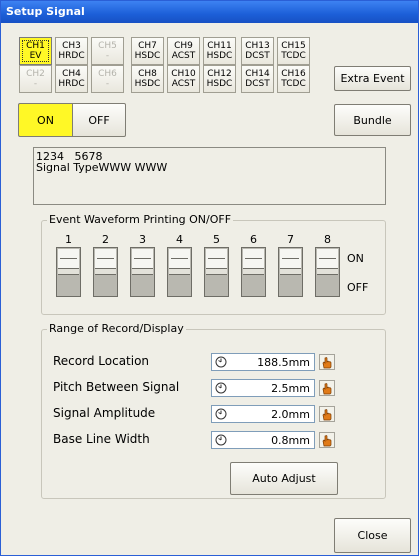 This screenshot has height=556, width=419. I want to click on channel-name: CH6, so click(107, 74).